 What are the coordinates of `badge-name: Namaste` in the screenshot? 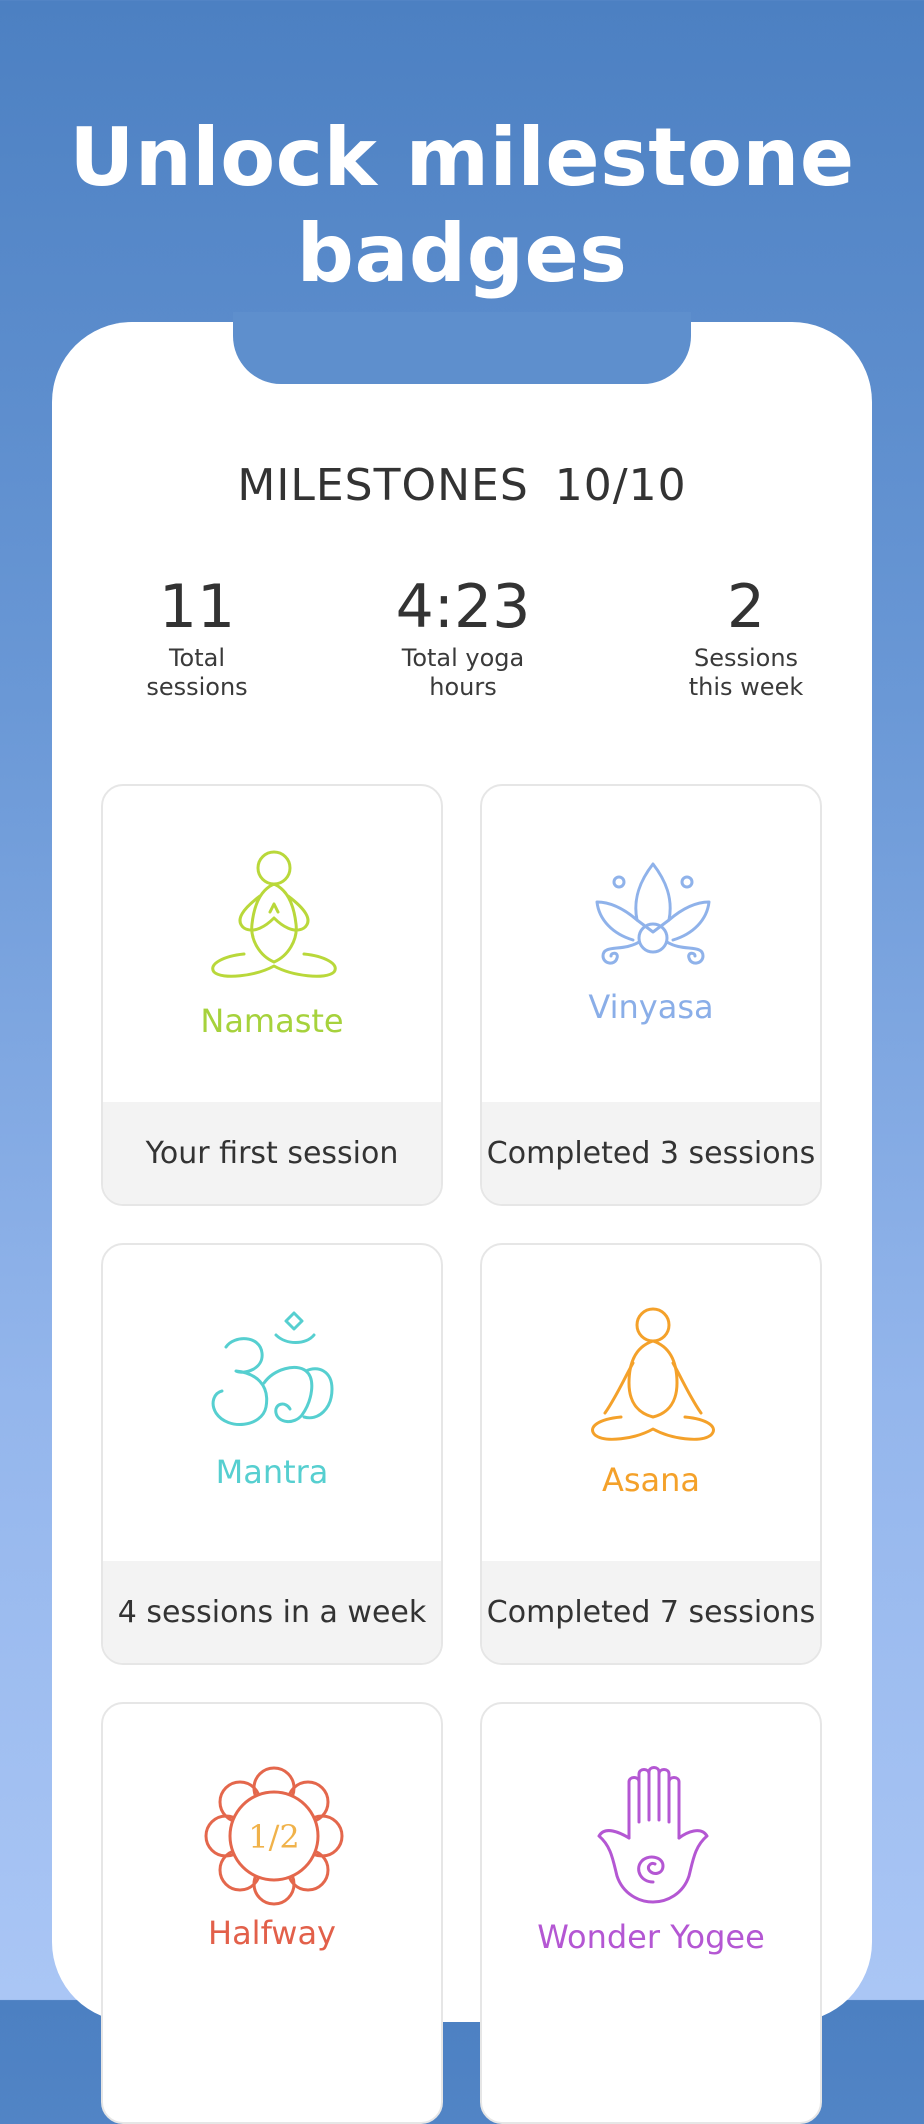 It's located at (272, 1021).